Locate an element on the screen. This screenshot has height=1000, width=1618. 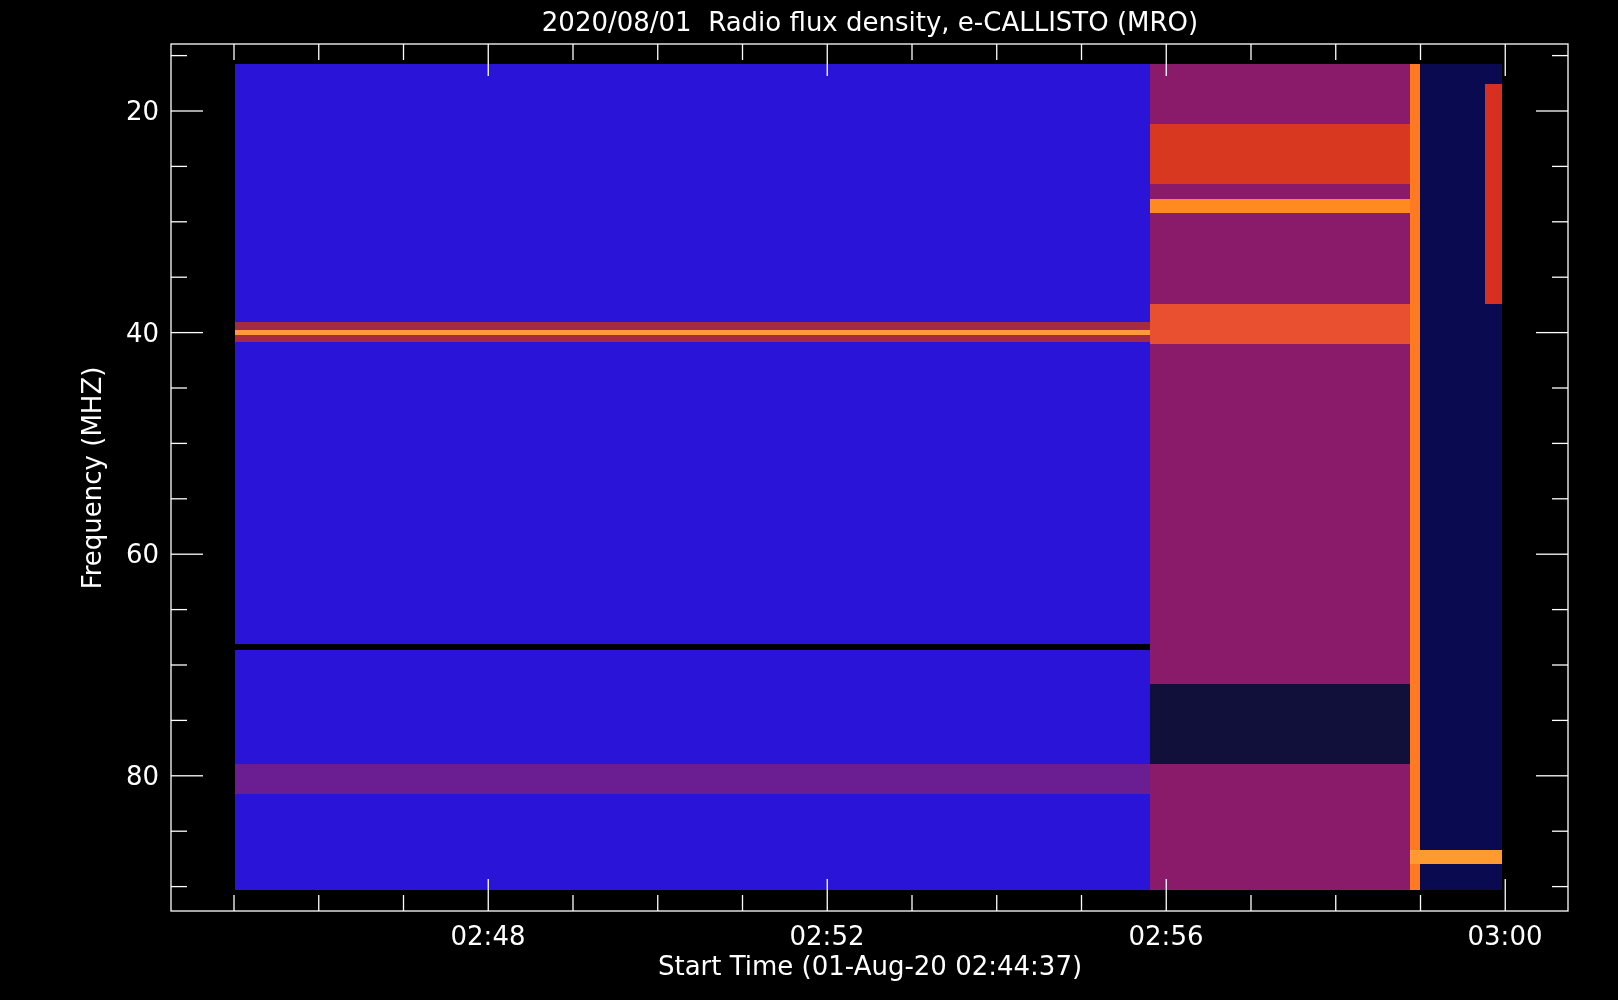
y-tick-label: 80 is located at coordinates (142, 775).